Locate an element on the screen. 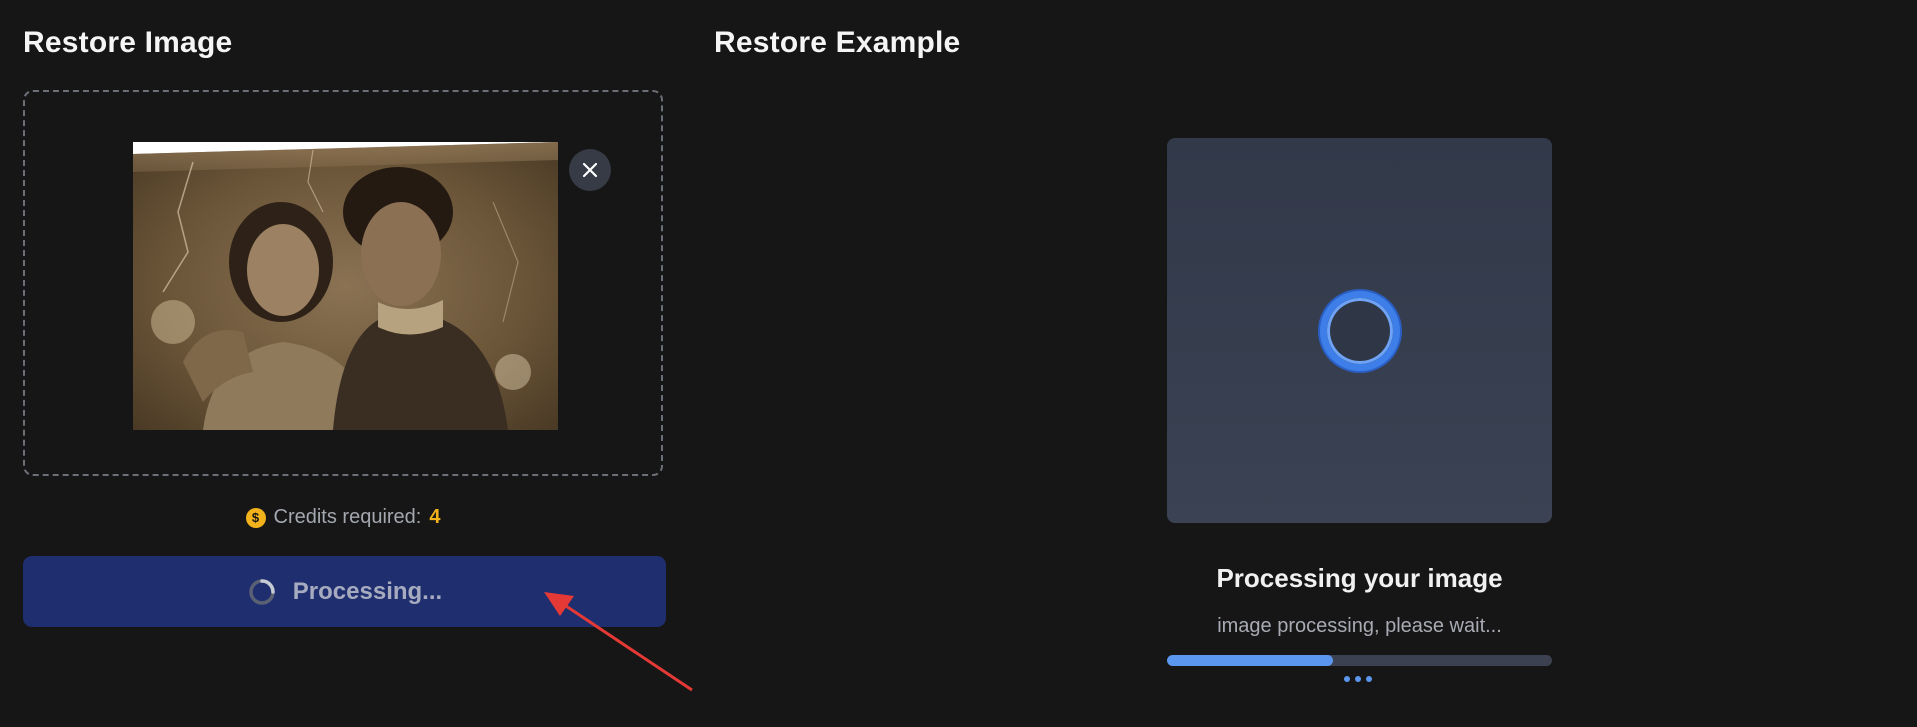  result-preview is located at coordinates (1359, 330).